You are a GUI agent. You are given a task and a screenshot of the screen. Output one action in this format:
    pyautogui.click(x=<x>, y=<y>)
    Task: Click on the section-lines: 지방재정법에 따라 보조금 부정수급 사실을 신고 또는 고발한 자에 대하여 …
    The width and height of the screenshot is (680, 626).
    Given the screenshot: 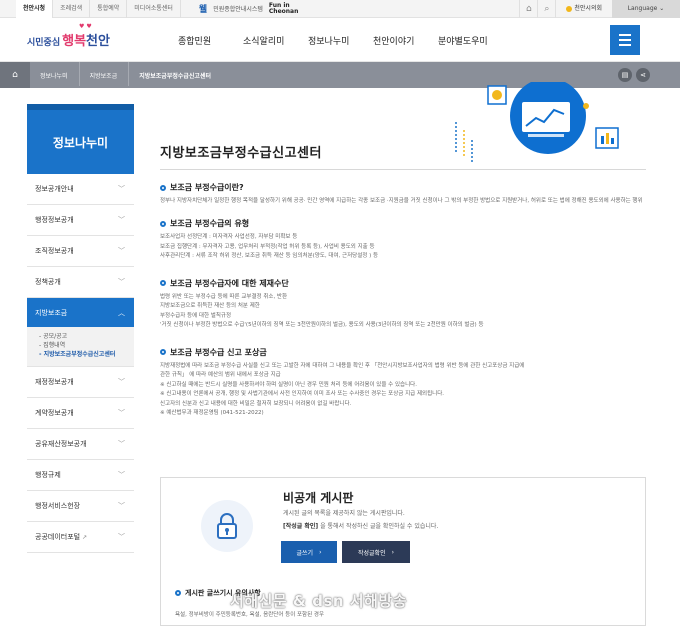 What is the action you would take?
    pyautogui.click(x=403, y=390)
    